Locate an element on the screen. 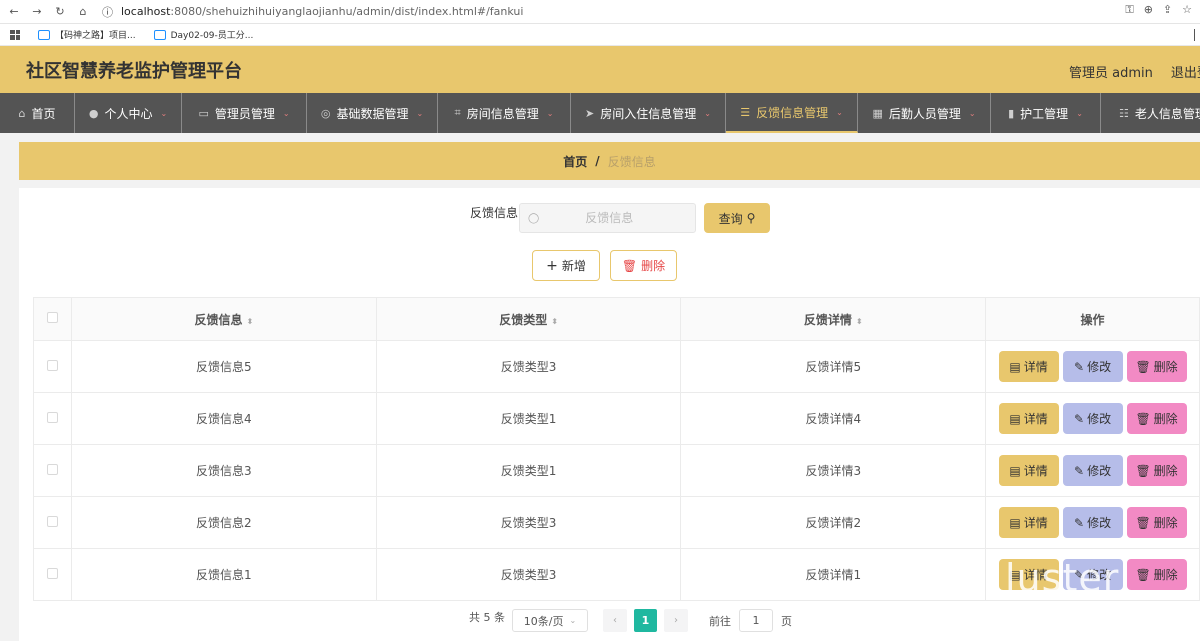  nav-item-label: 老人信息管理 is located at coordinates (1167, 113).